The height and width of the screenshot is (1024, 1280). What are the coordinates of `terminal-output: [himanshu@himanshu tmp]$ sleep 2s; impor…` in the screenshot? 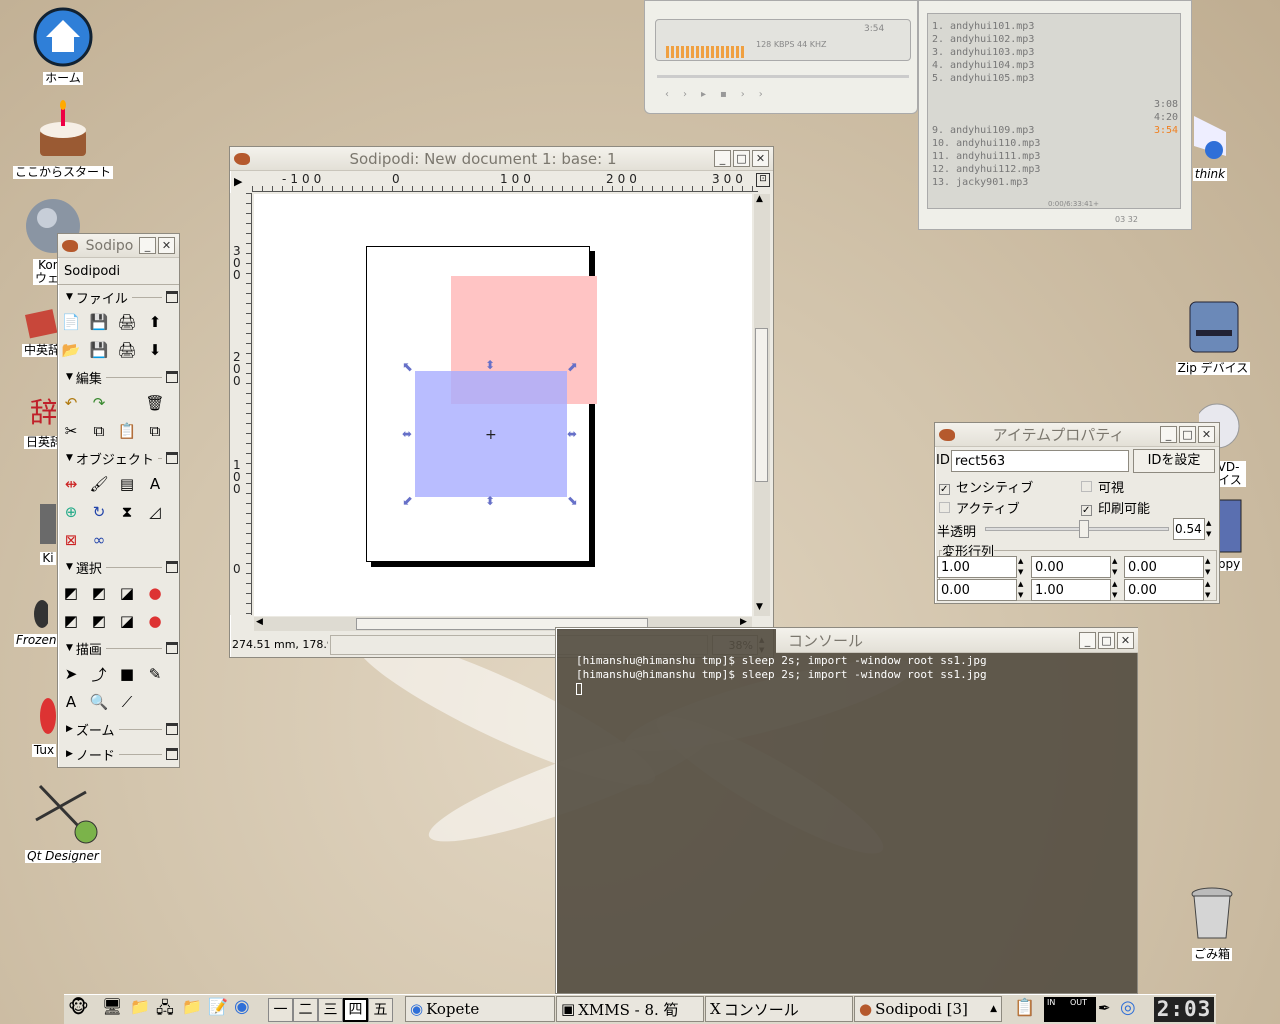 It's located at (846, 674).